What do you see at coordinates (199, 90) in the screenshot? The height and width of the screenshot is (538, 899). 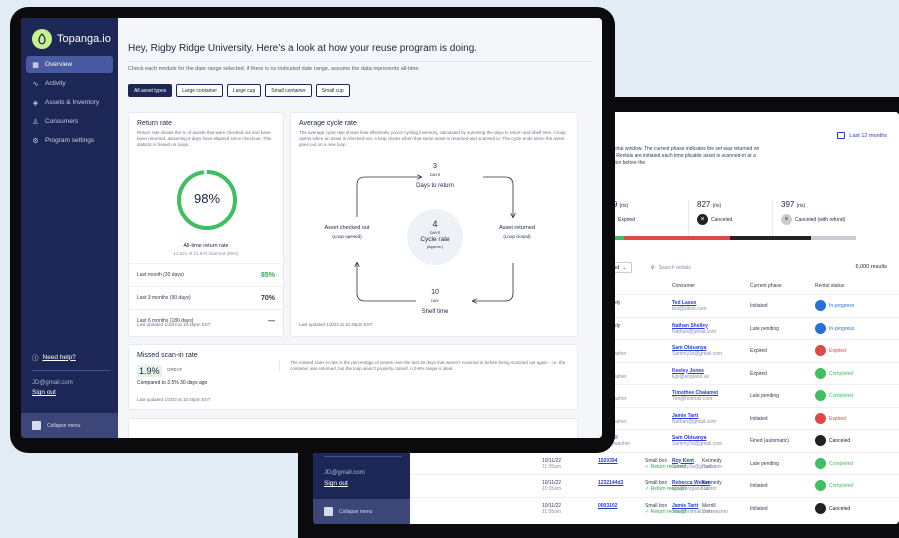 I see `filter-large-container: Large container` at bounding box center [199, 90].